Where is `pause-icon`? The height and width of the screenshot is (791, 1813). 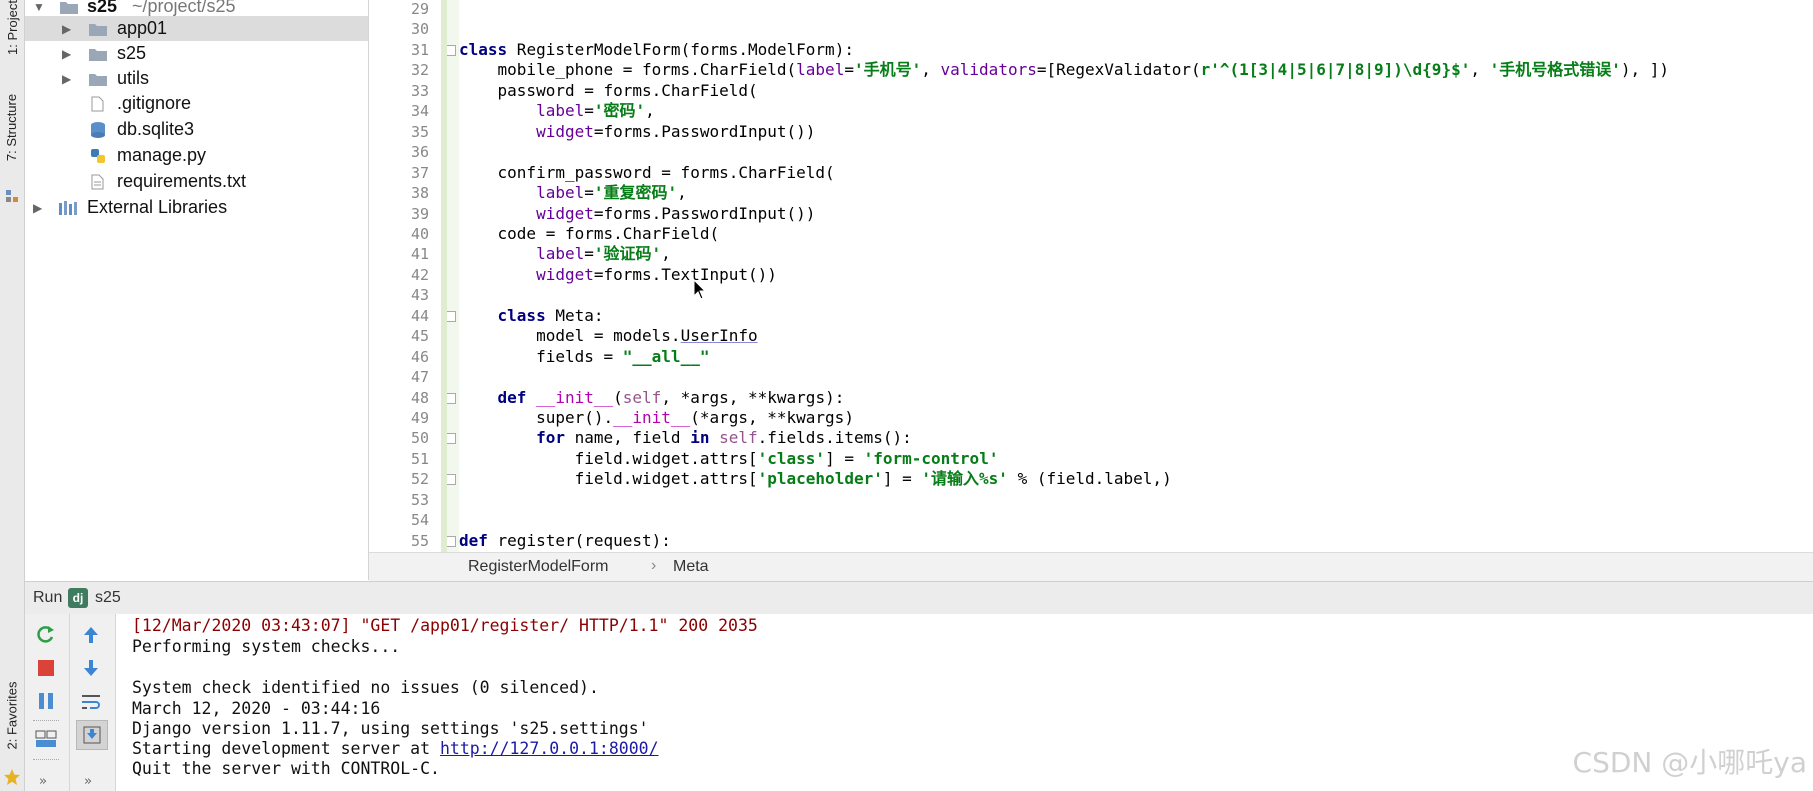
pause-icon is located at coordinates (46, 701).